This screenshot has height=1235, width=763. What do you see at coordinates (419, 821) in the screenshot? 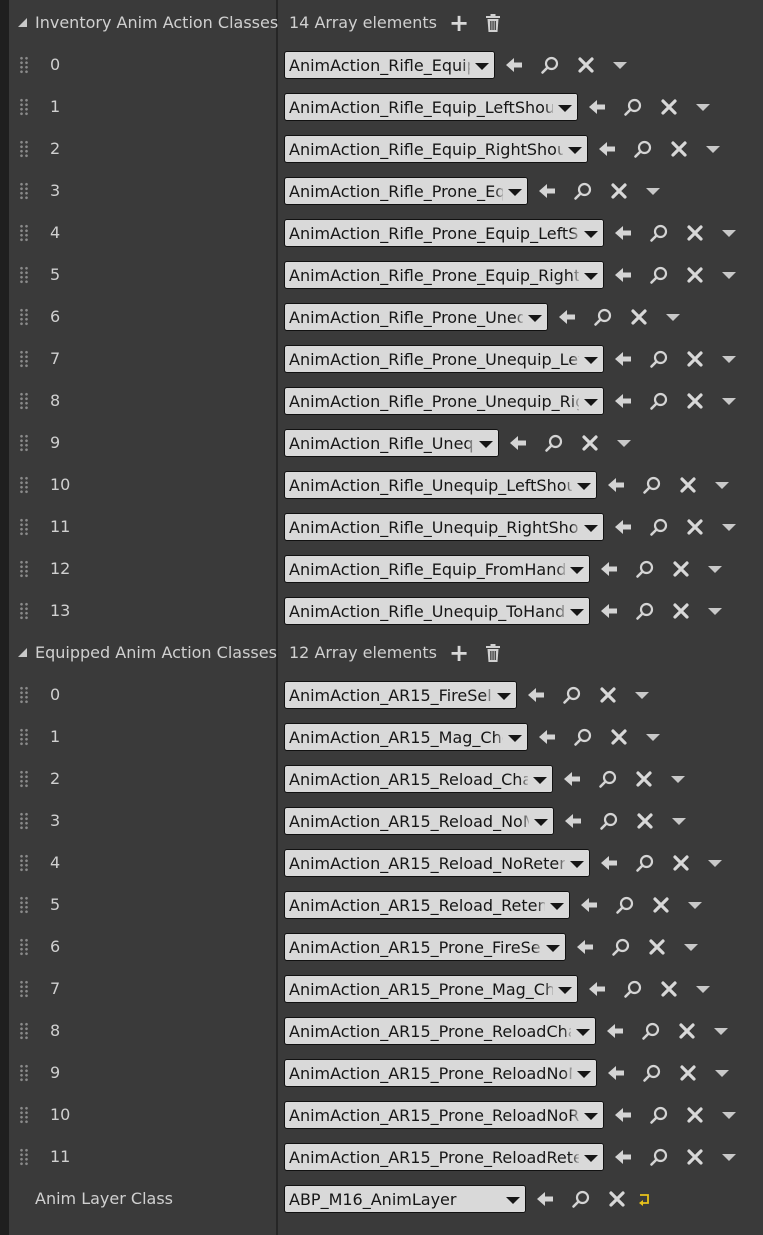
I see `anim-action-class-combo: AnimAction_AR15_Reload_NoMag` at bounding box center [419, 821].